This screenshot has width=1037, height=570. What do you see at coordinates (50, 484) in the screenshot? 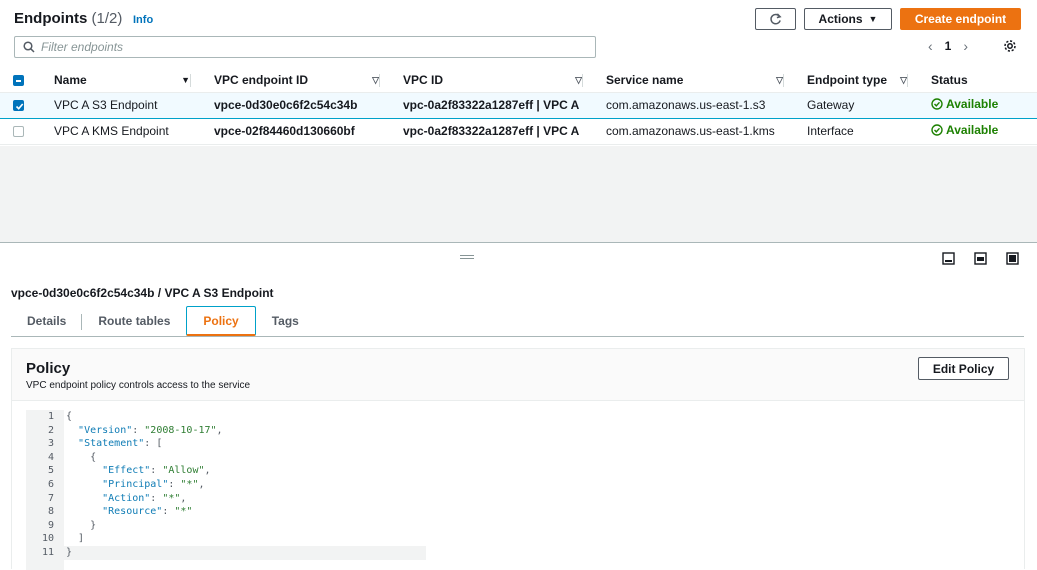
I see `line-number: 6` at bounding box center [50, 484].